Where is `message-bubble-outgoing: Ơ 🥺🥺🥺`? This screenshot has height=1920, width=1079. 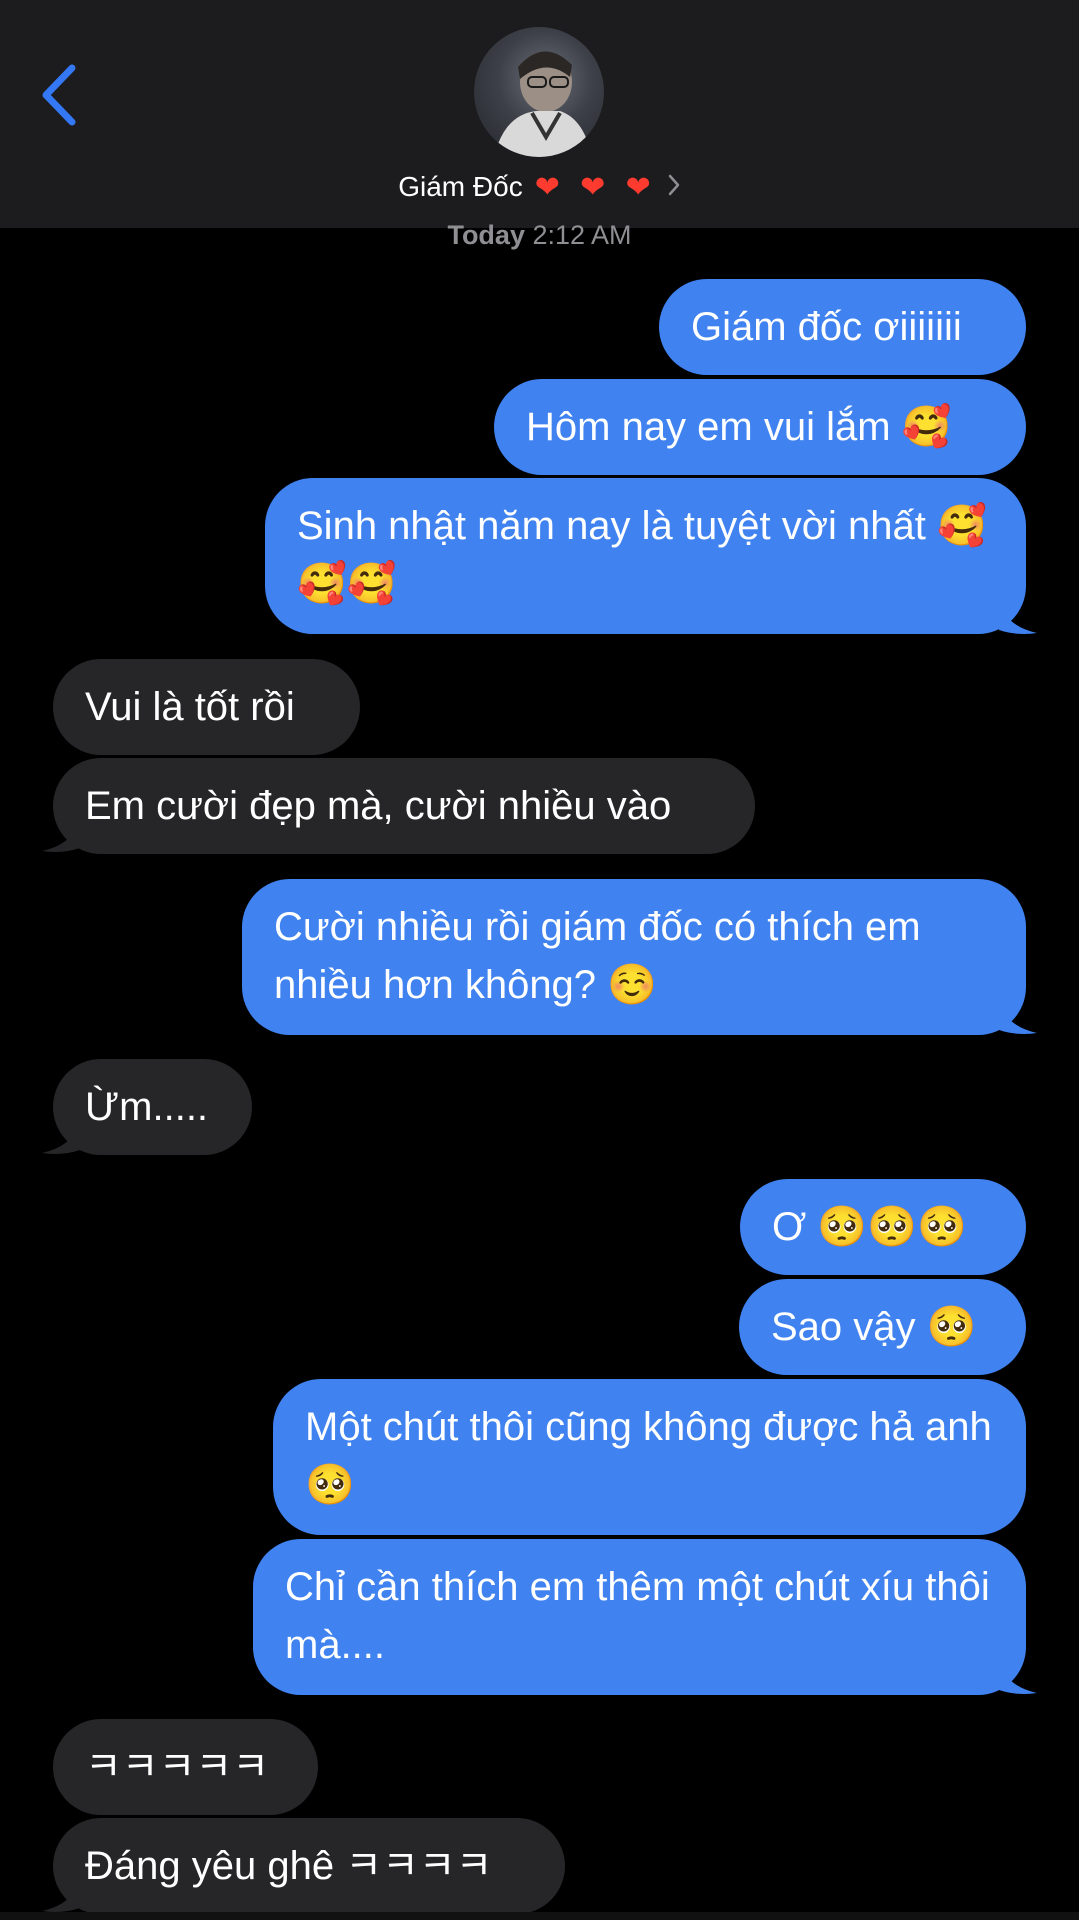 message-bubble-outgoing: Ơ 🥺🥺🥺 is located at coordinates (883, 1227).